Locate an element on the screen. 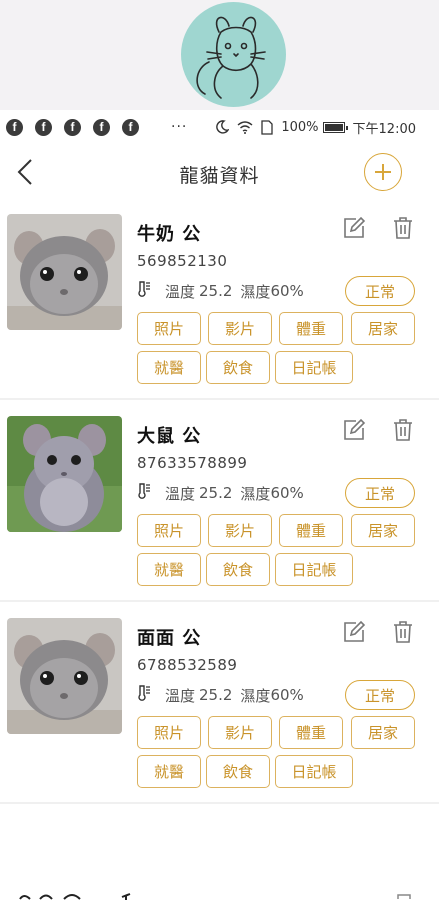  pet-chip-number: 87633578899 is located at coordinates (192, 463).